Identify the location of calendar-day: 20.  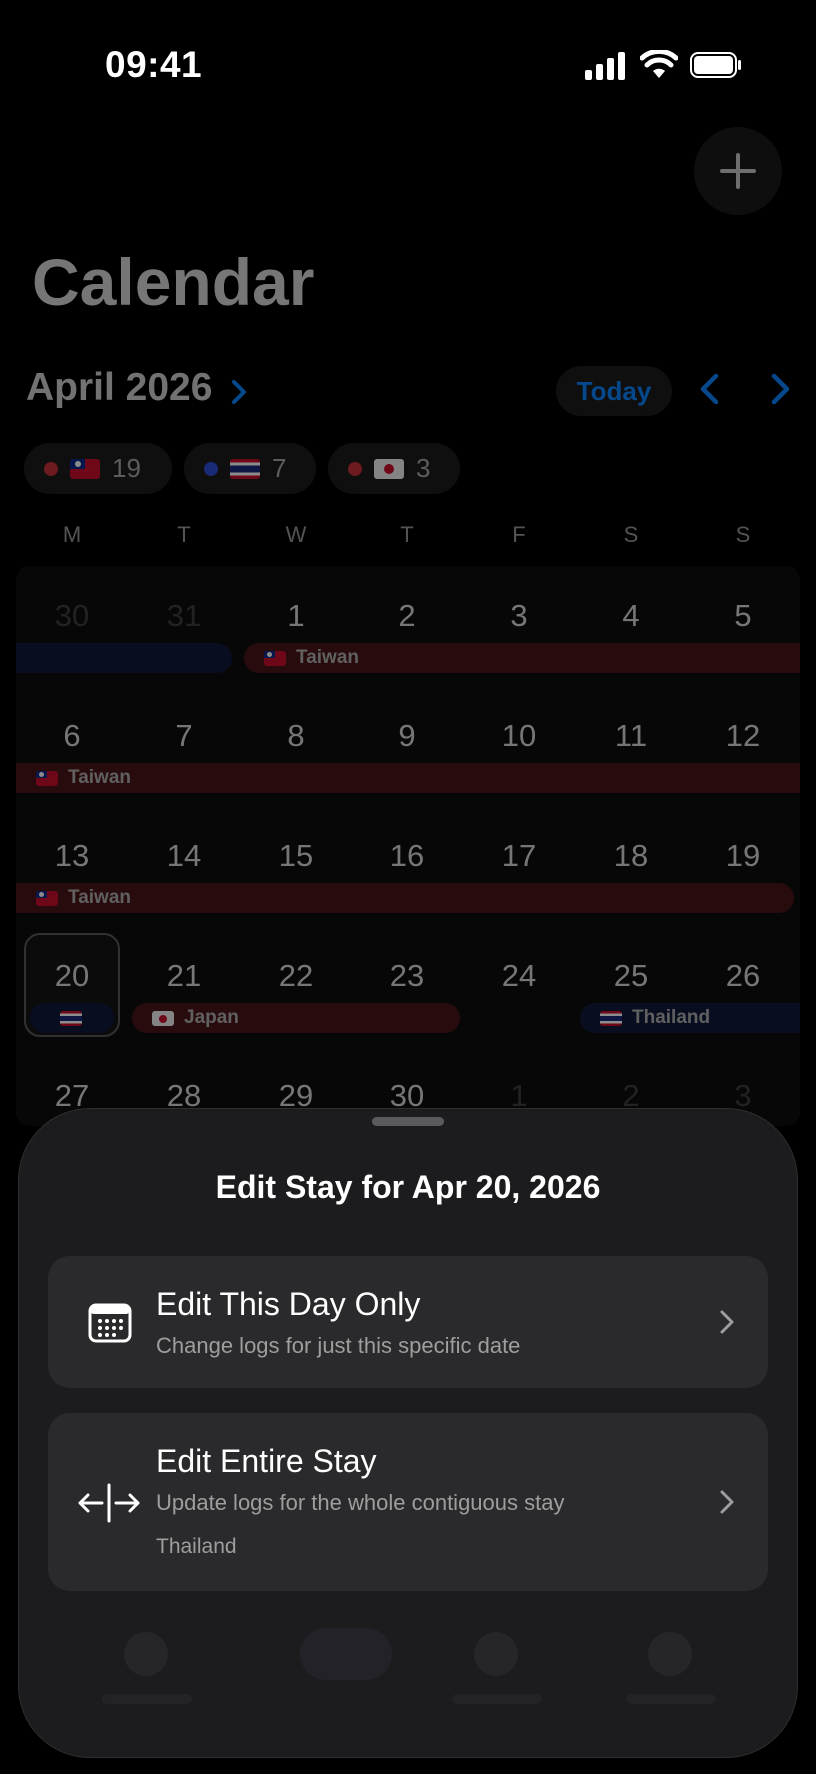
(72, 976).